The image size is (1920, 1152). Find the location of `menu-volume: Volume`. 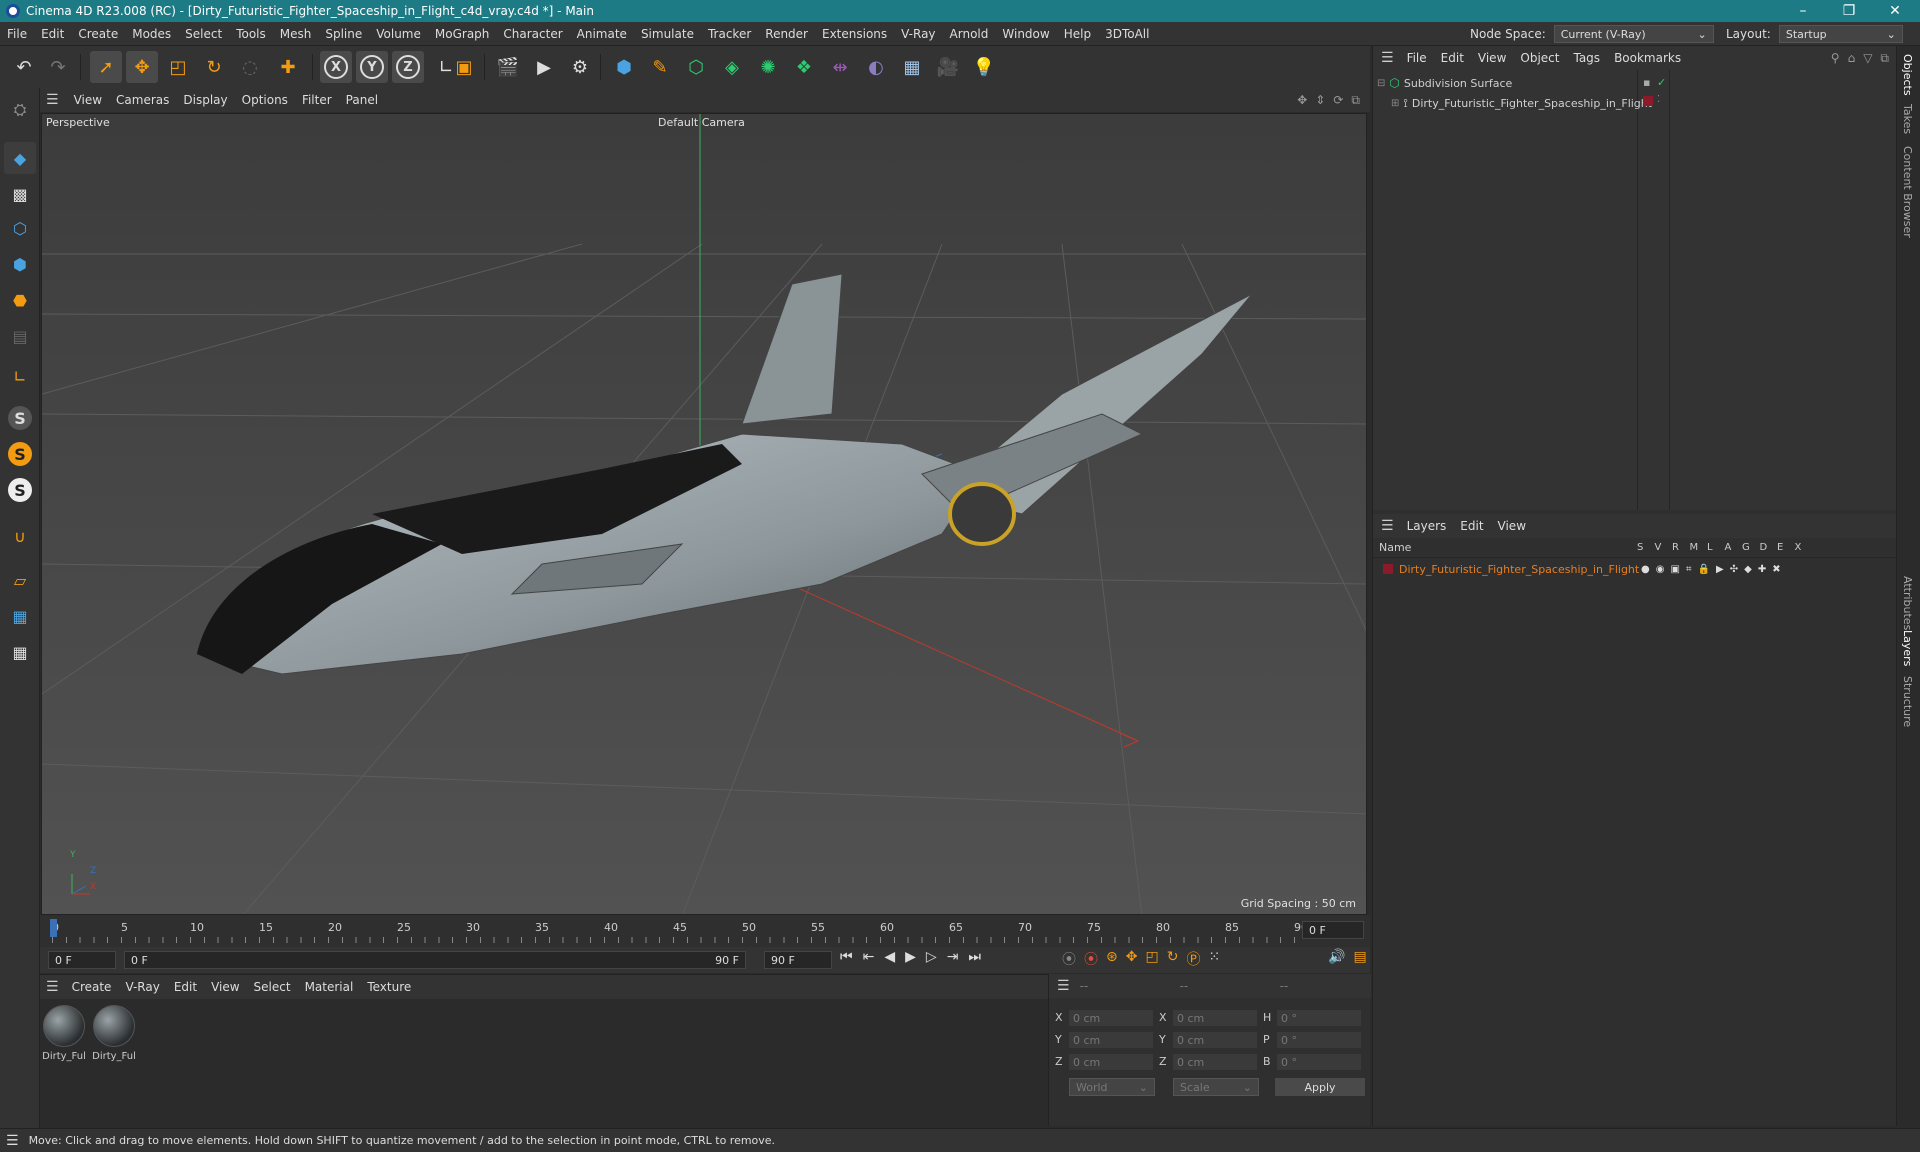

menu-volume: Volume is located at coordinates (398, 34).